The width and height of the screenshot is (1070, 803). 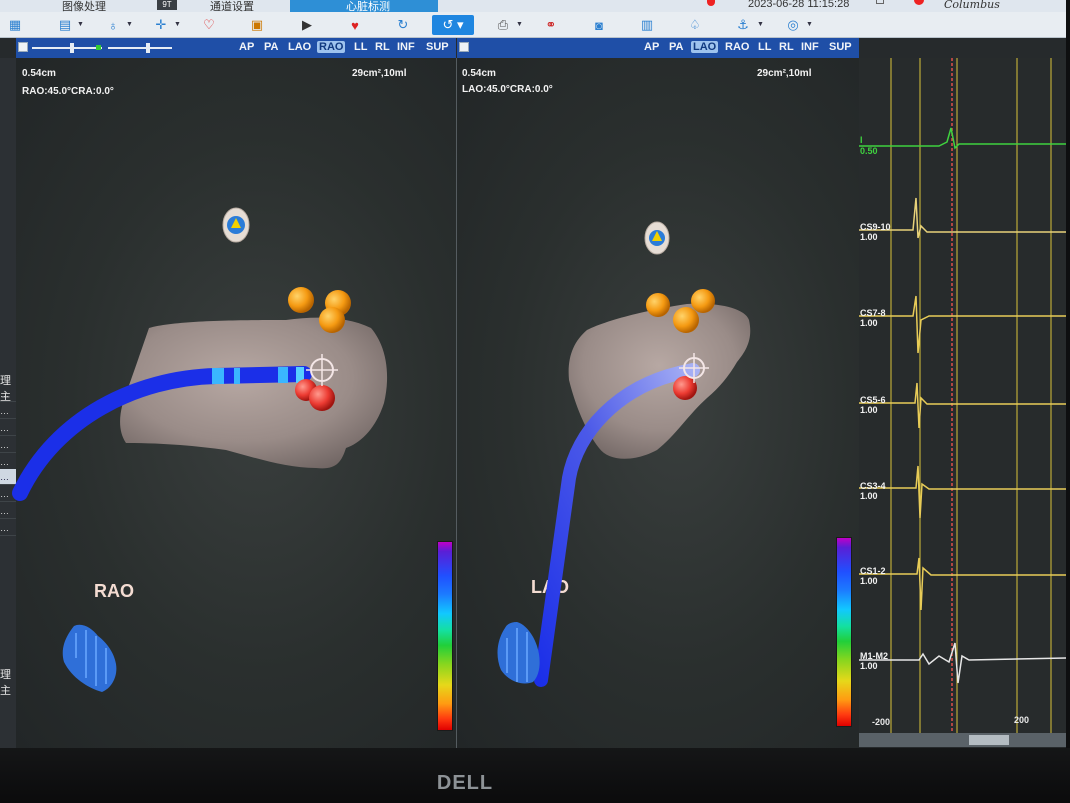 I want to click on channel-gain: 0.50, so click(x=869, y=151).